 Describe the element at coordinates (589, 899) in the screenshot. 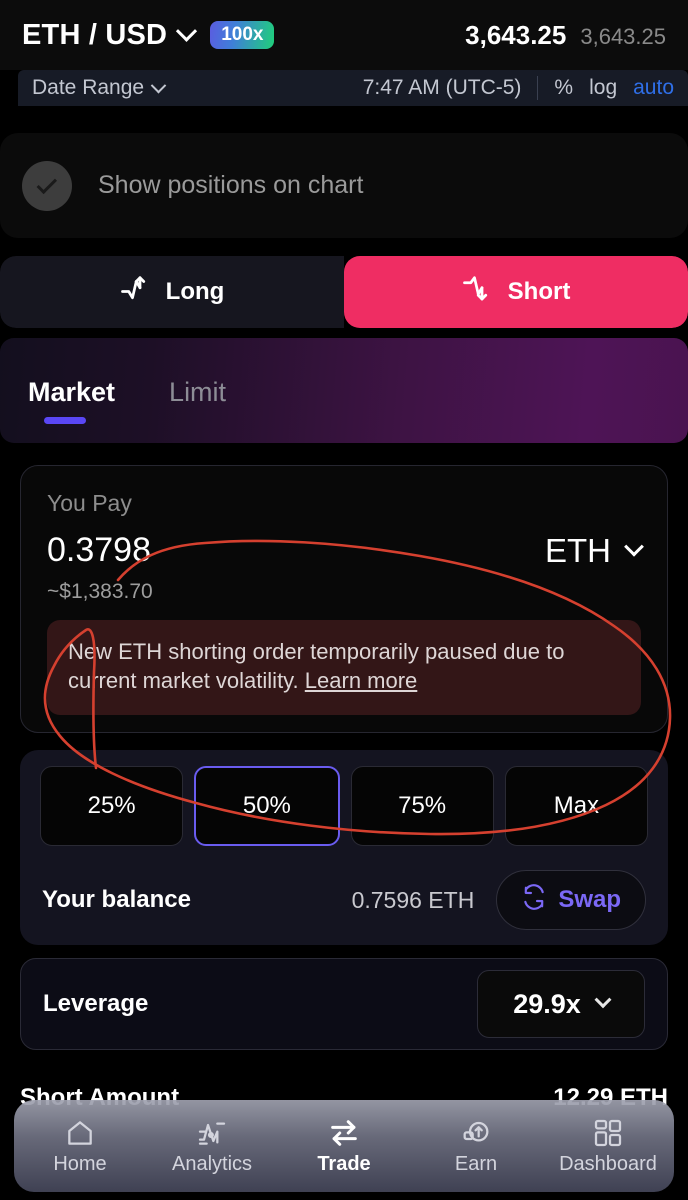

I see `swap-label: Swap` at that location.